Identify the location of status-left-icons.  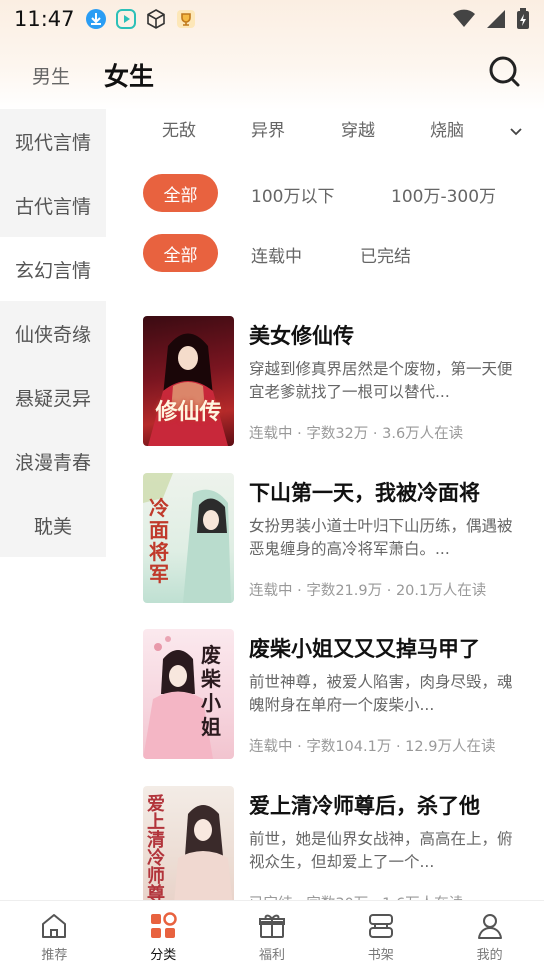
(141, 19).